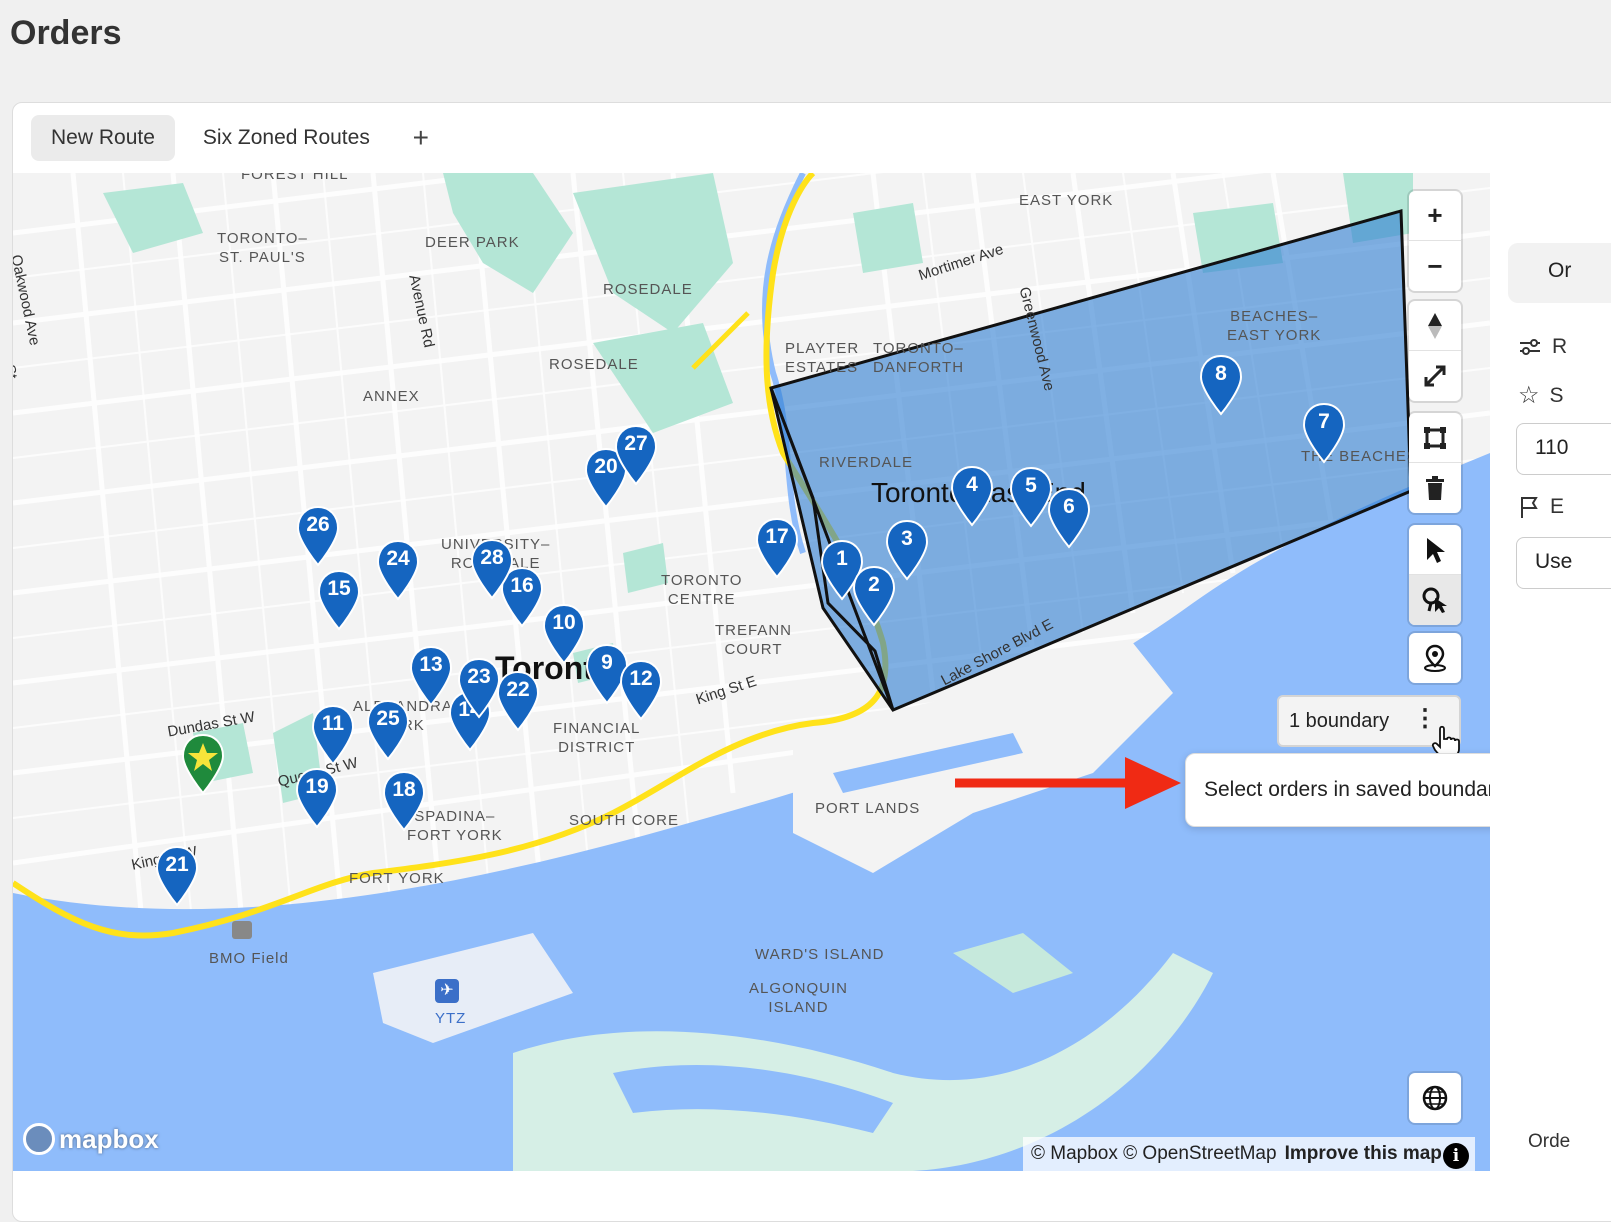 The image size is (1611, 1222). What do you see at coordinates (972, 496) in the screenshot?
I see `order-pin: 4` at bounding box center [972, 496].